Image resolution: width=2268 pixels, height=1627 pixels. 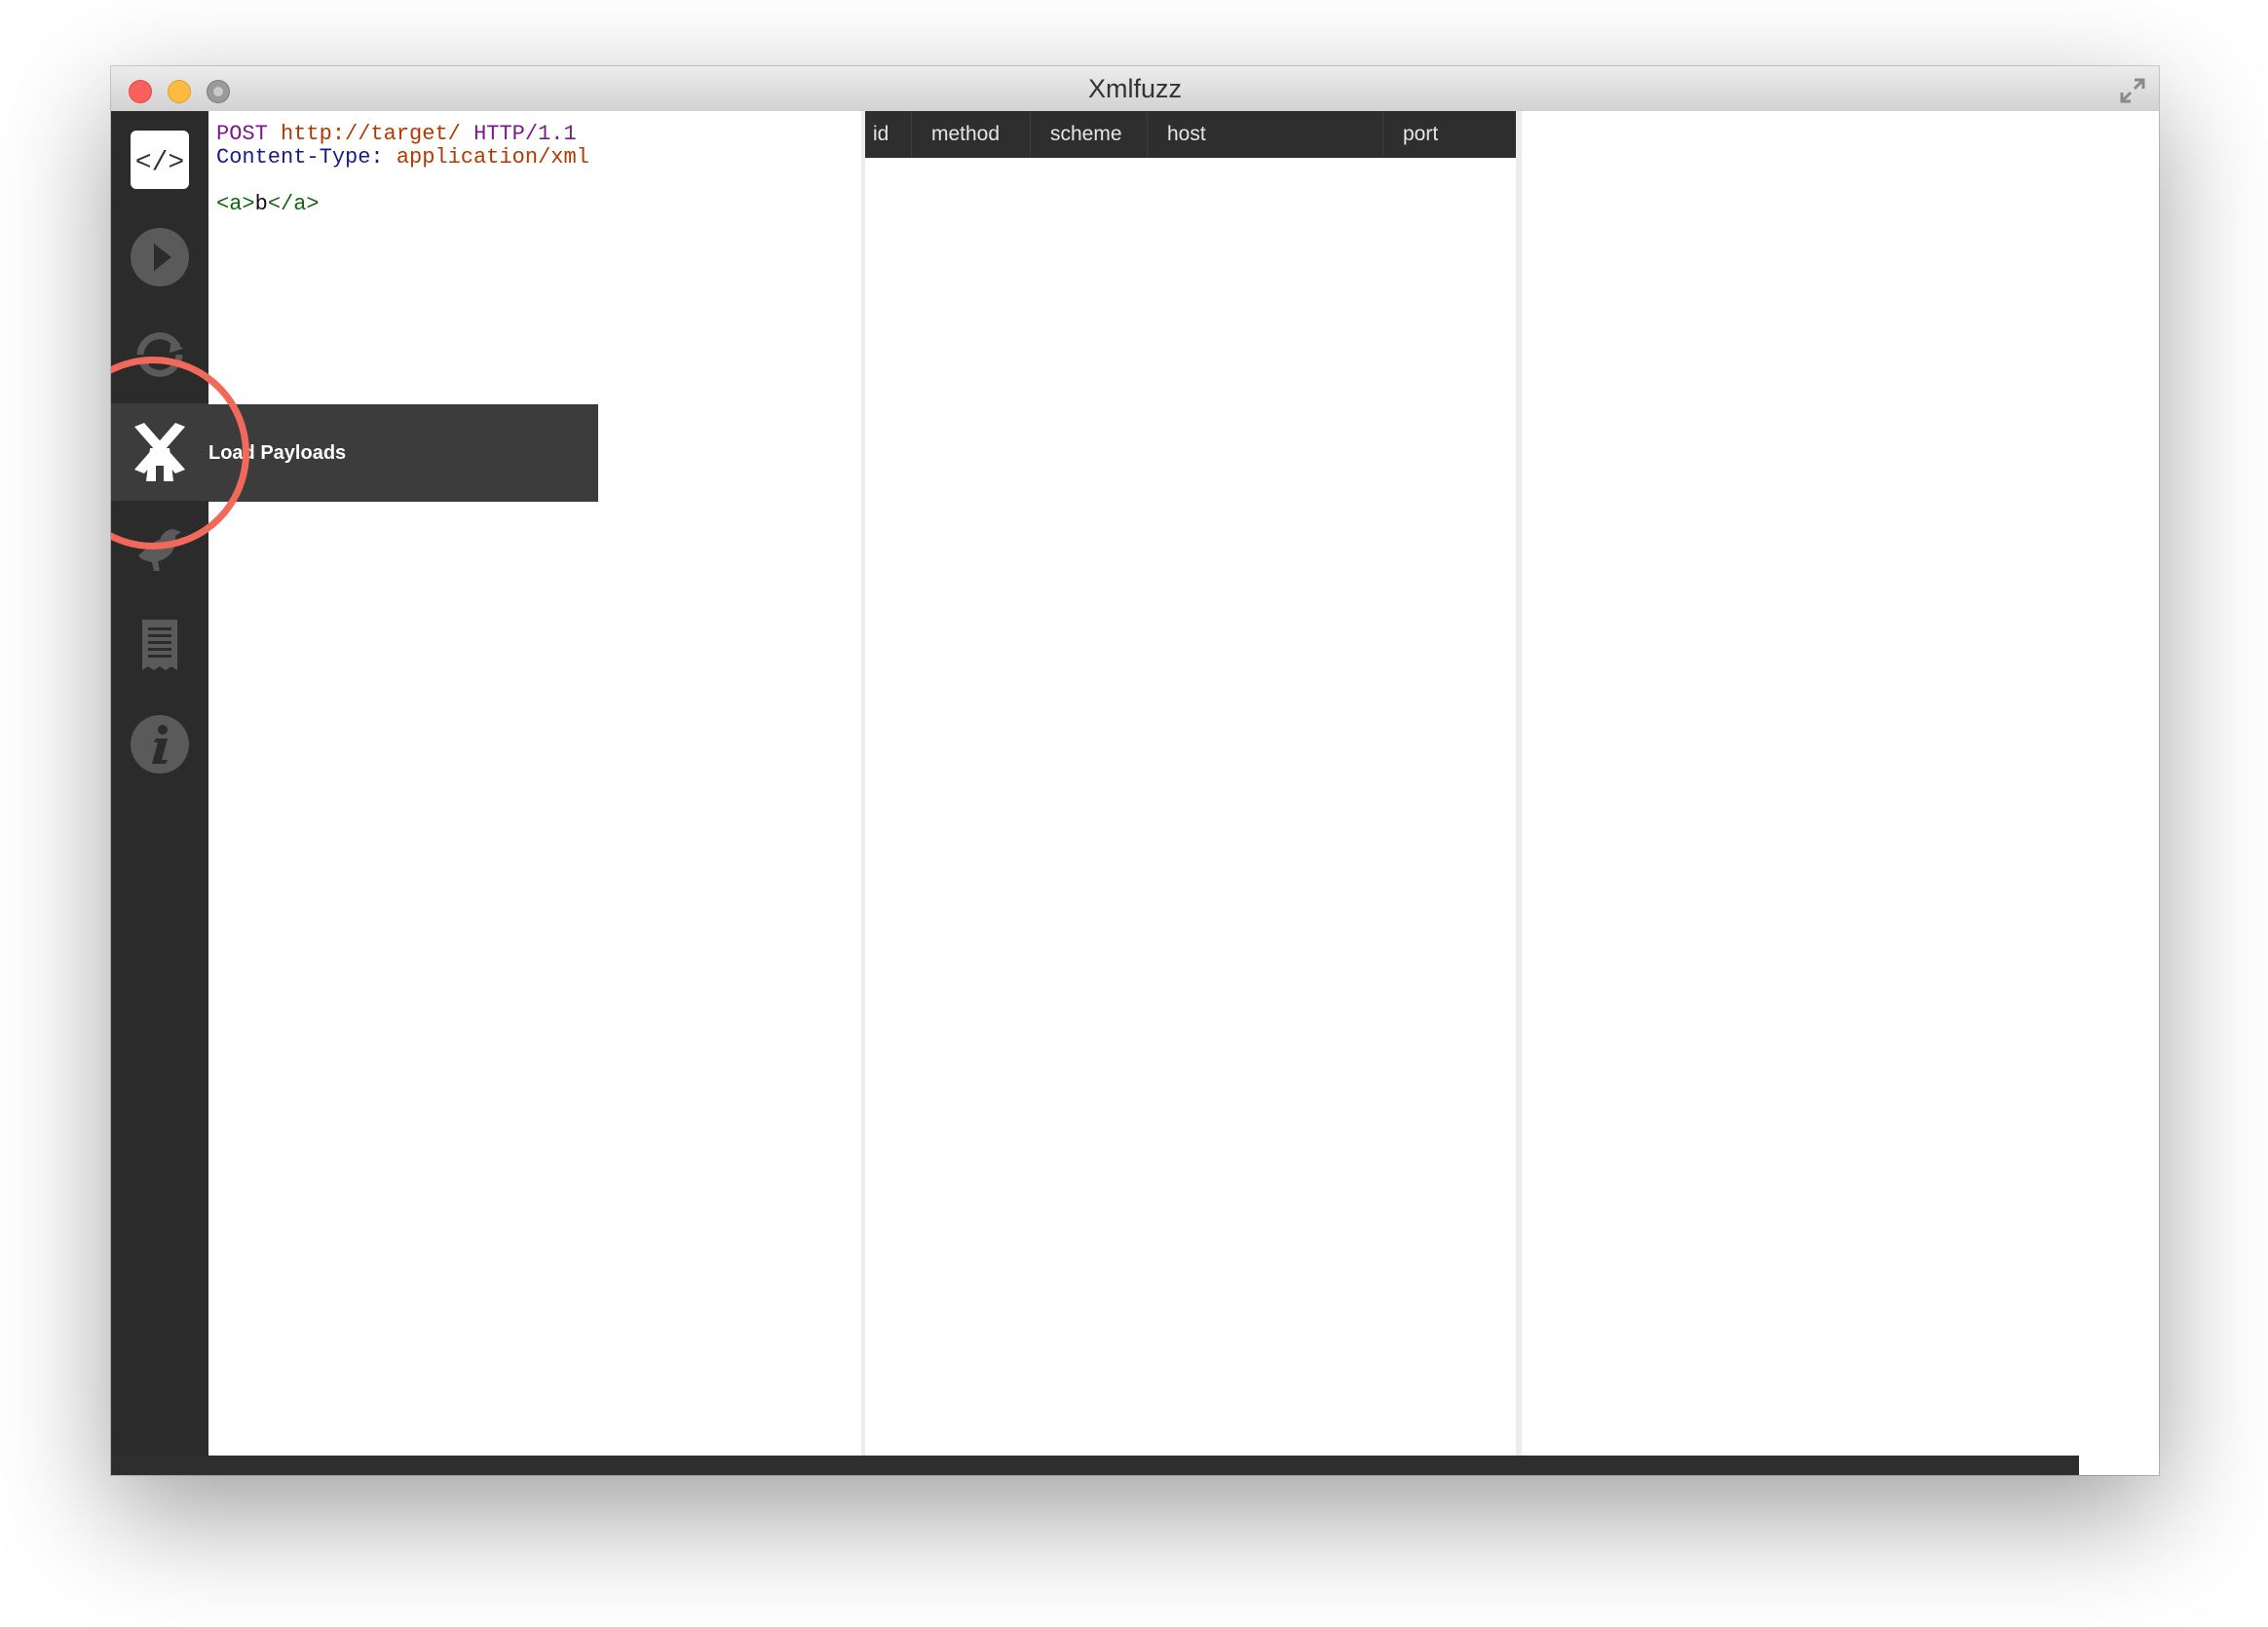 I want to click on editor-line-1: POST http://target/ HTTP/1.1, so click(x=534, y=135).